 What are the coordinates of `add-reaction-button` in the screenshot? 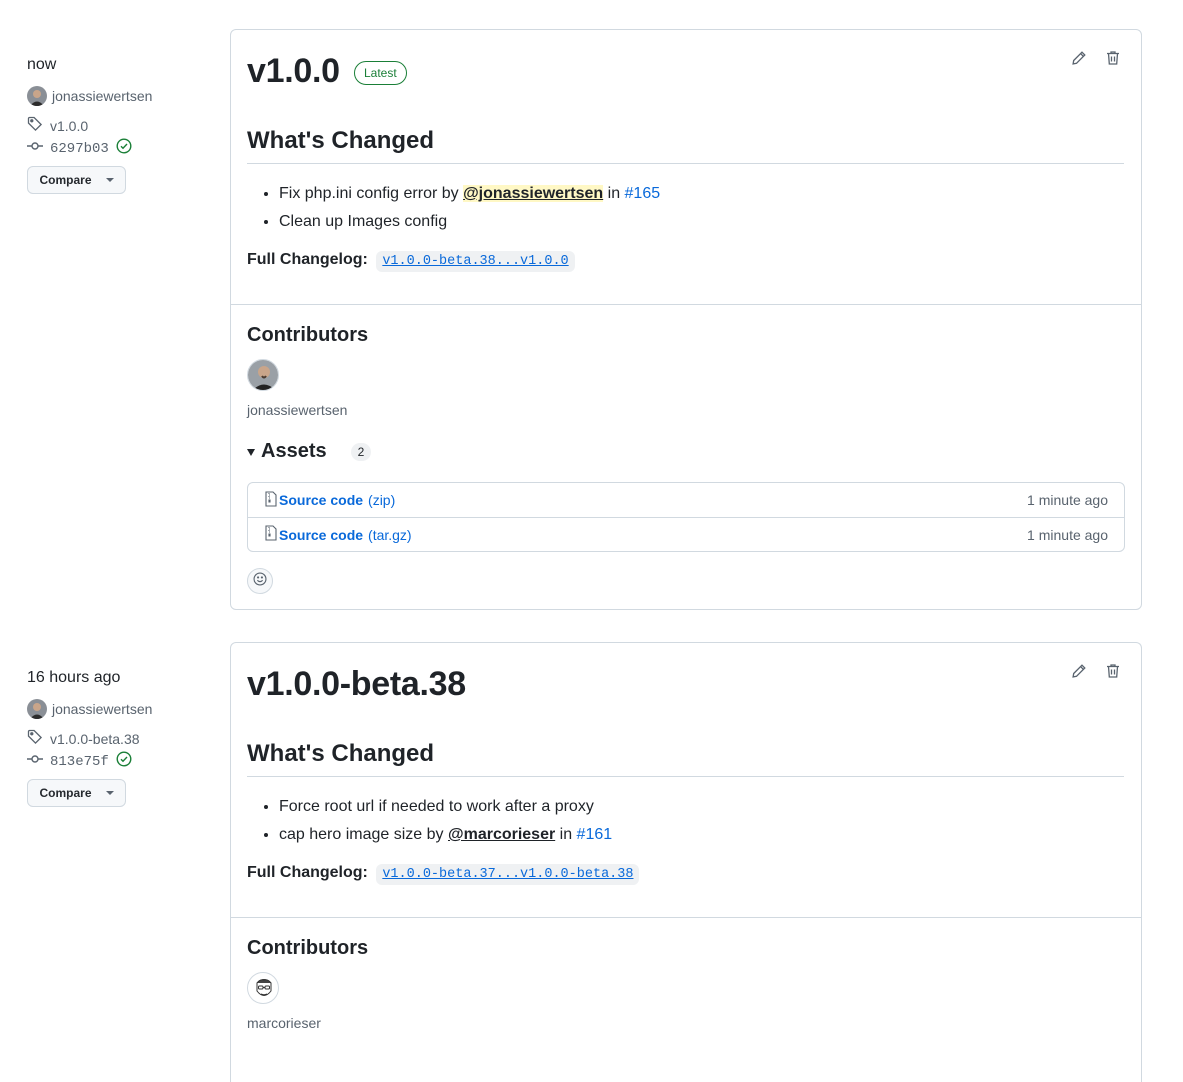 It's located at (260, 581).